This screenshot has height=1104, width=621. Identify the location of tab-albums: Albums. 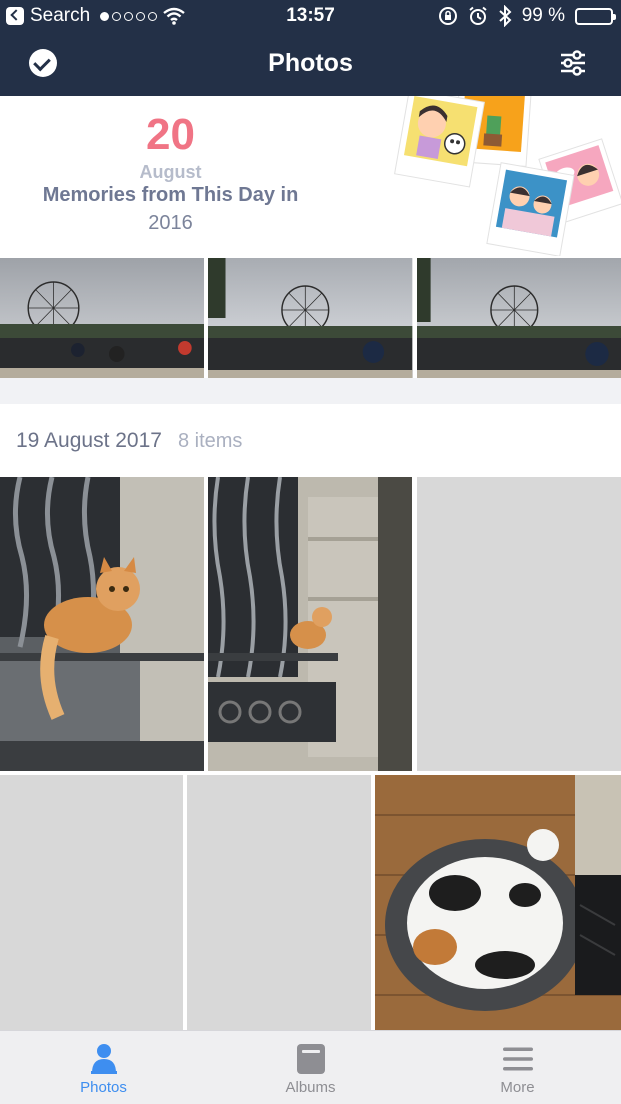
(310, 1067).